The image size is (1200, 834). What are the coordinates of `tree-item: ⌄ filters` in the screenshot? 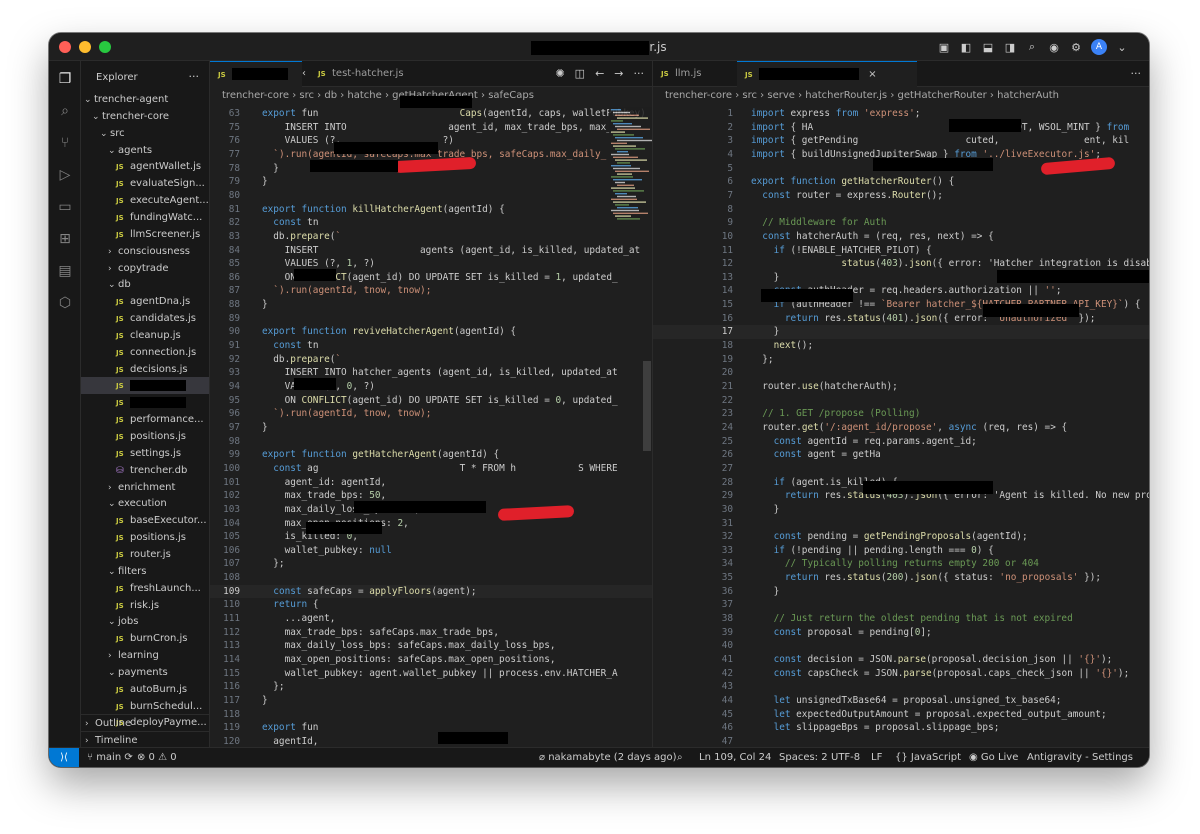 It's located at (145, 571).